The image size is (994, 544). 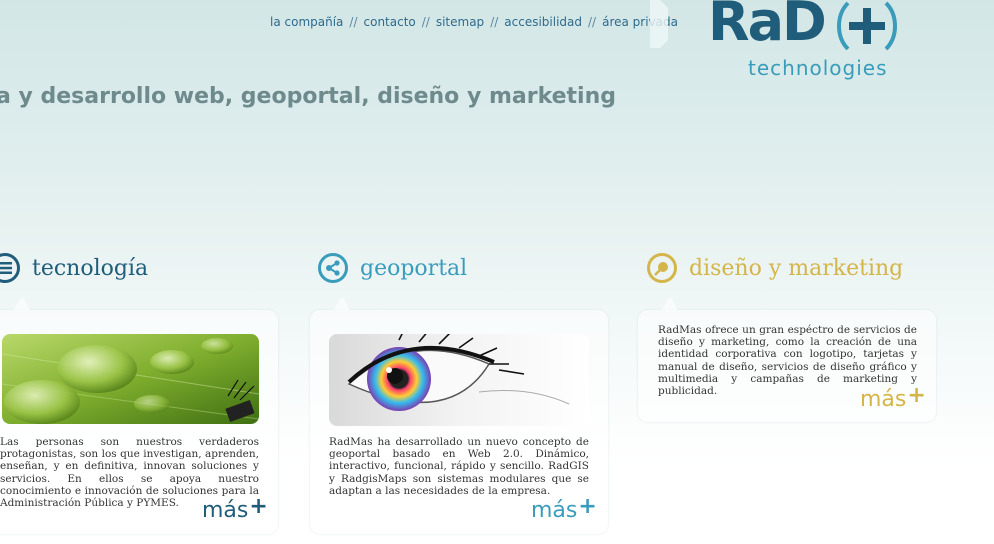 What do you see at coordinates (767, 26) in the screenshot?
I see `logo-wordmark: RaD` at bounding box center [767, 26].